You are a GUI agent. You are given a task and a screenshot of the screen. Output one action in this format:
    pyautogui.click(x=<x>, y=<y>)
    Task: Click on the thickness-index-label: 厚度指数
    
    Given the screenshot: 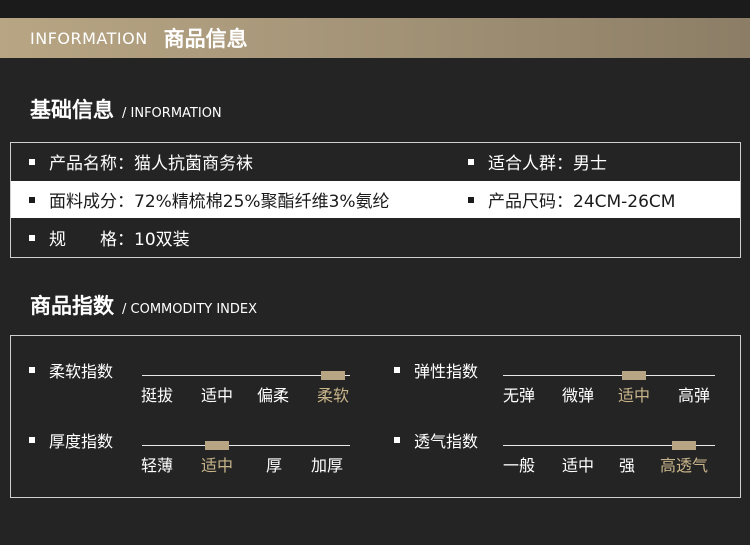 What is the action you would take?
    pyautogui.click(x=71, y=440)
    